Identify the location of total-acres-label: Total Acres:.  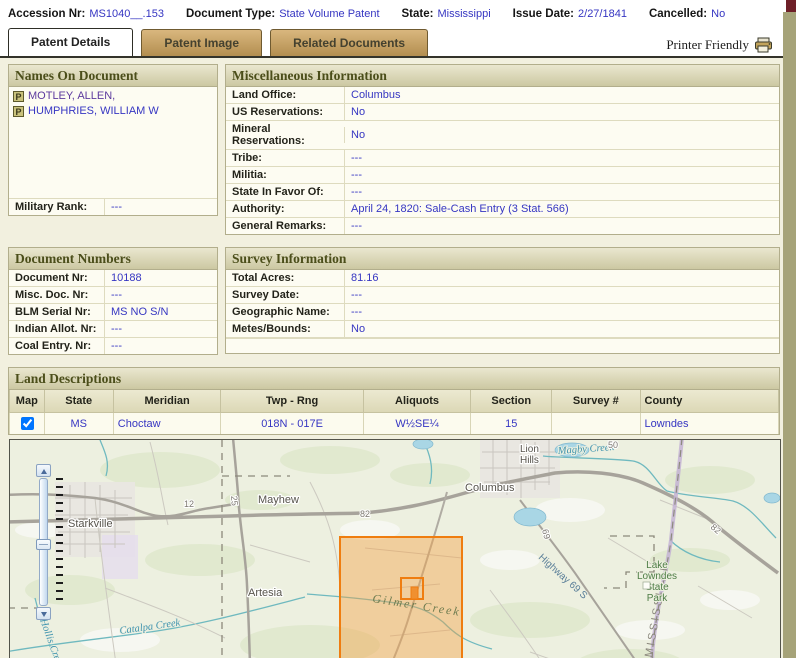
(263, 278).